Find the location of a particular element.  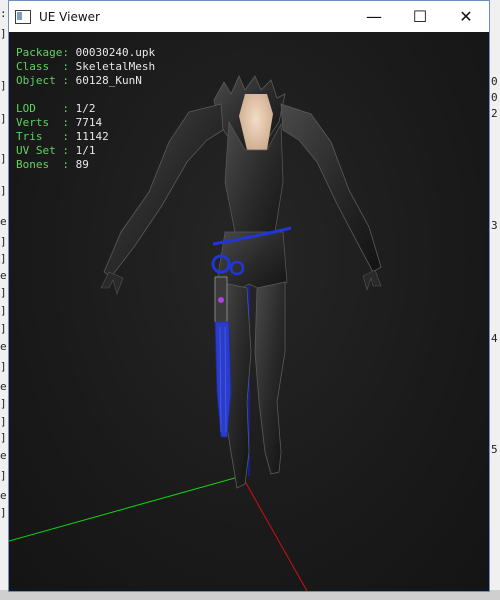

axis-y-line is located at coordinates (126, 508).